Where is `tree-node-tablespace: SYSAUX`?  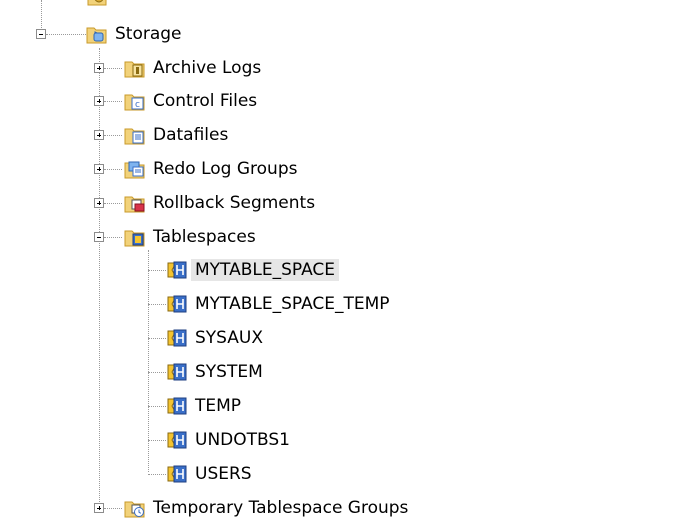
tree-node-tablespace: SYSAUX is located at coordinates (216, 338).